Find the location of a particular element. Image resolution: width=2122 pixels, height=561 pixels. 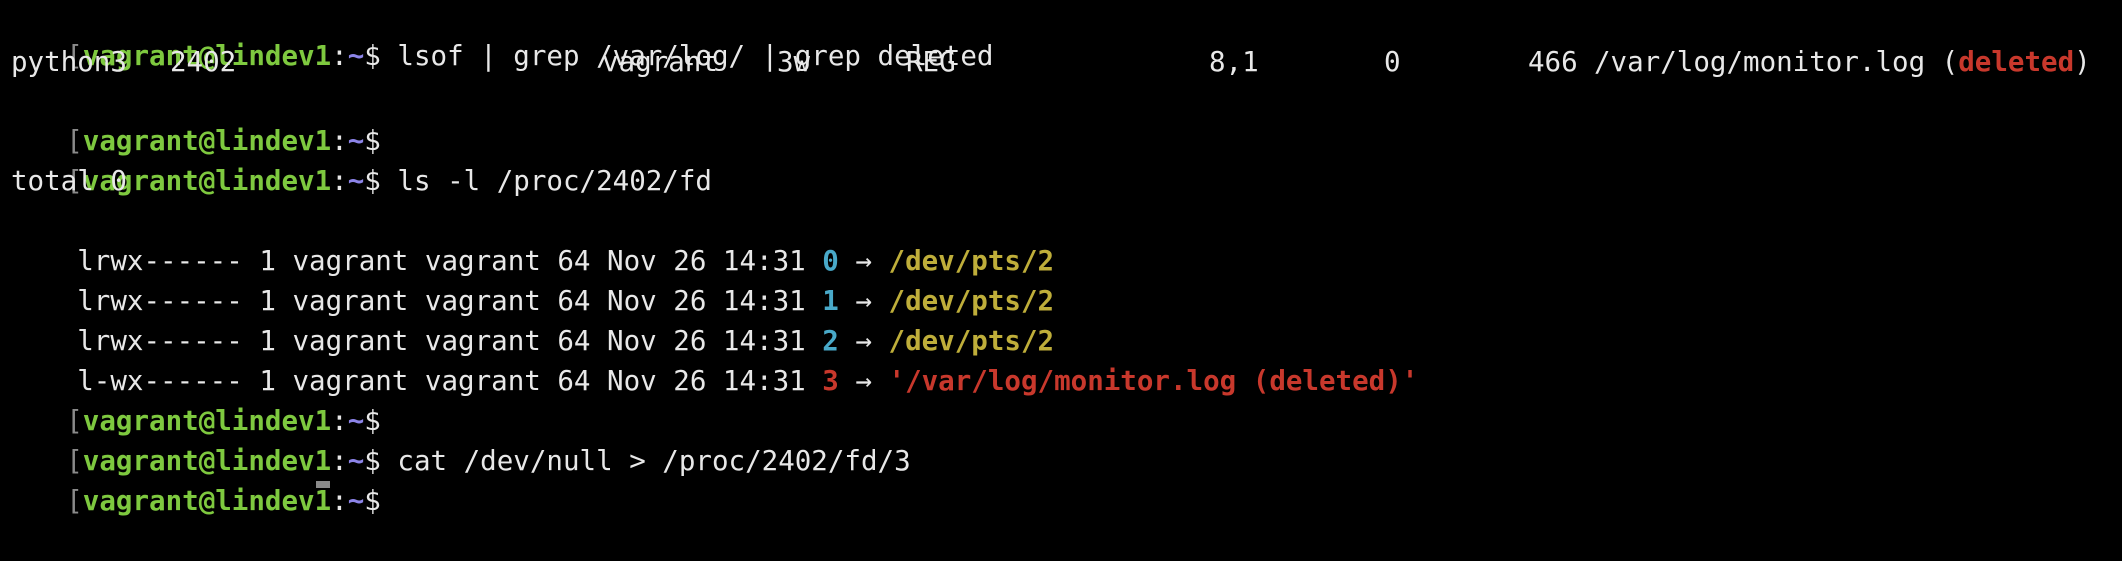

lsof-name-path: /var/log/monitor.log ( is located at coordinates (1776, 62).